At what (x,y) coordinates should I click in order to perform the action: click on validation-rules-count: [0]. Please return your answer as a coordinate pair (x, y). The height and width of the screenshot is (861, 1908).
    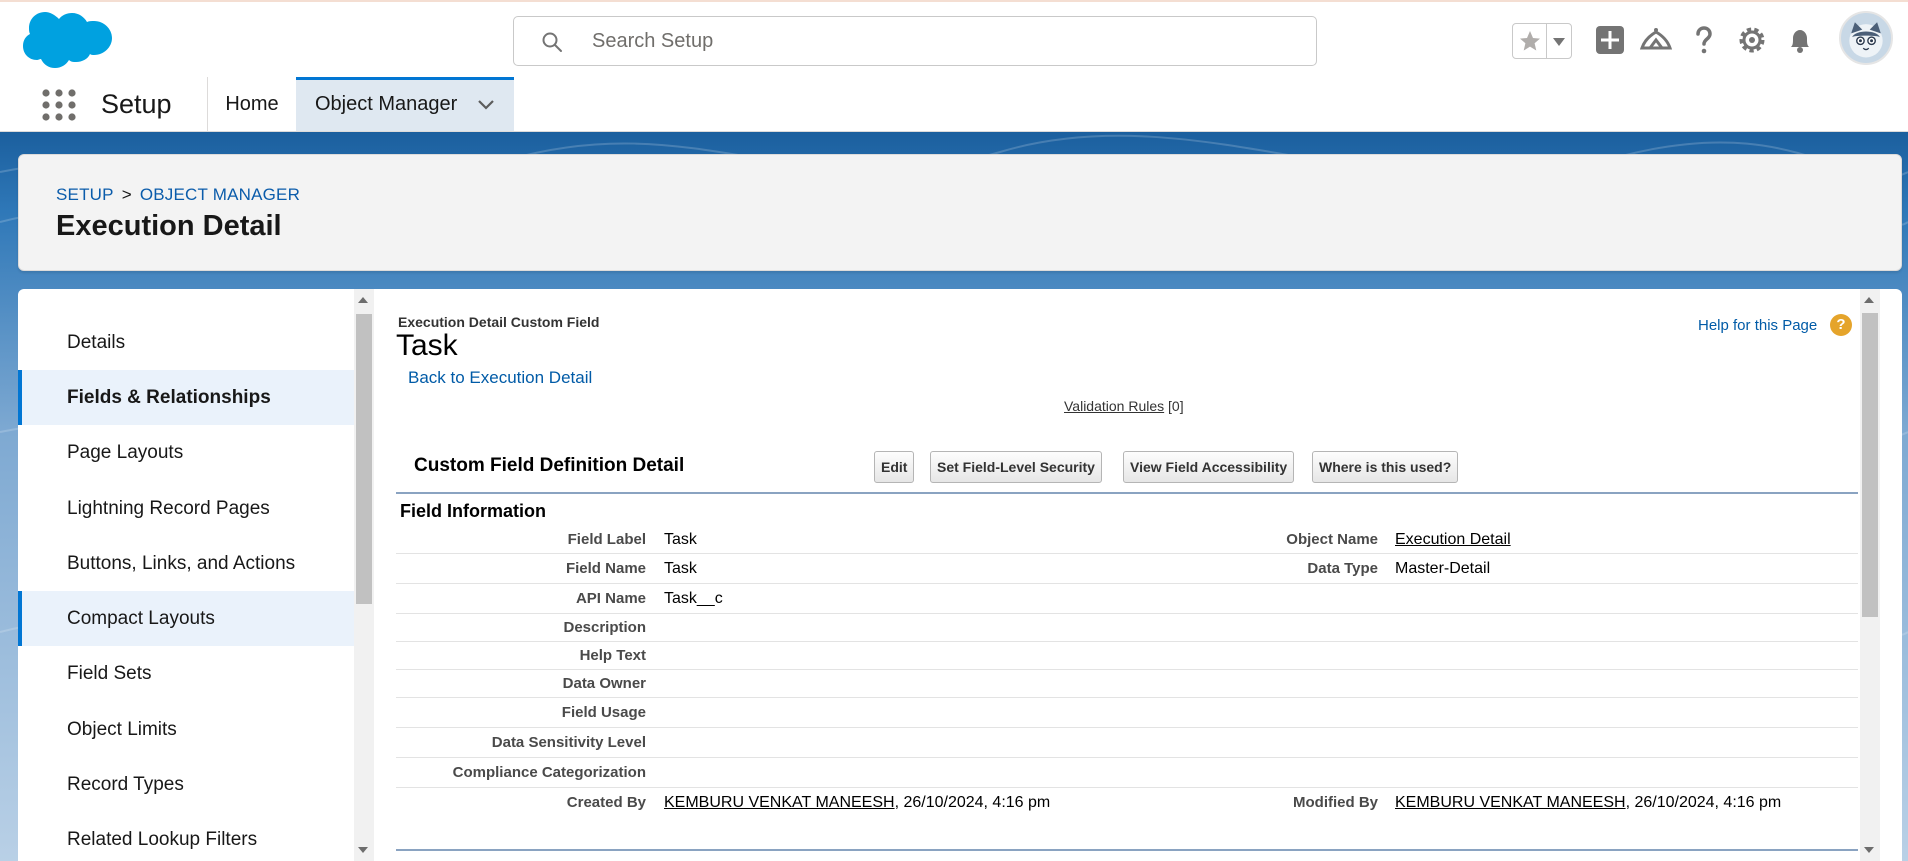
    Looking at the image, I should click on (1176, 406).